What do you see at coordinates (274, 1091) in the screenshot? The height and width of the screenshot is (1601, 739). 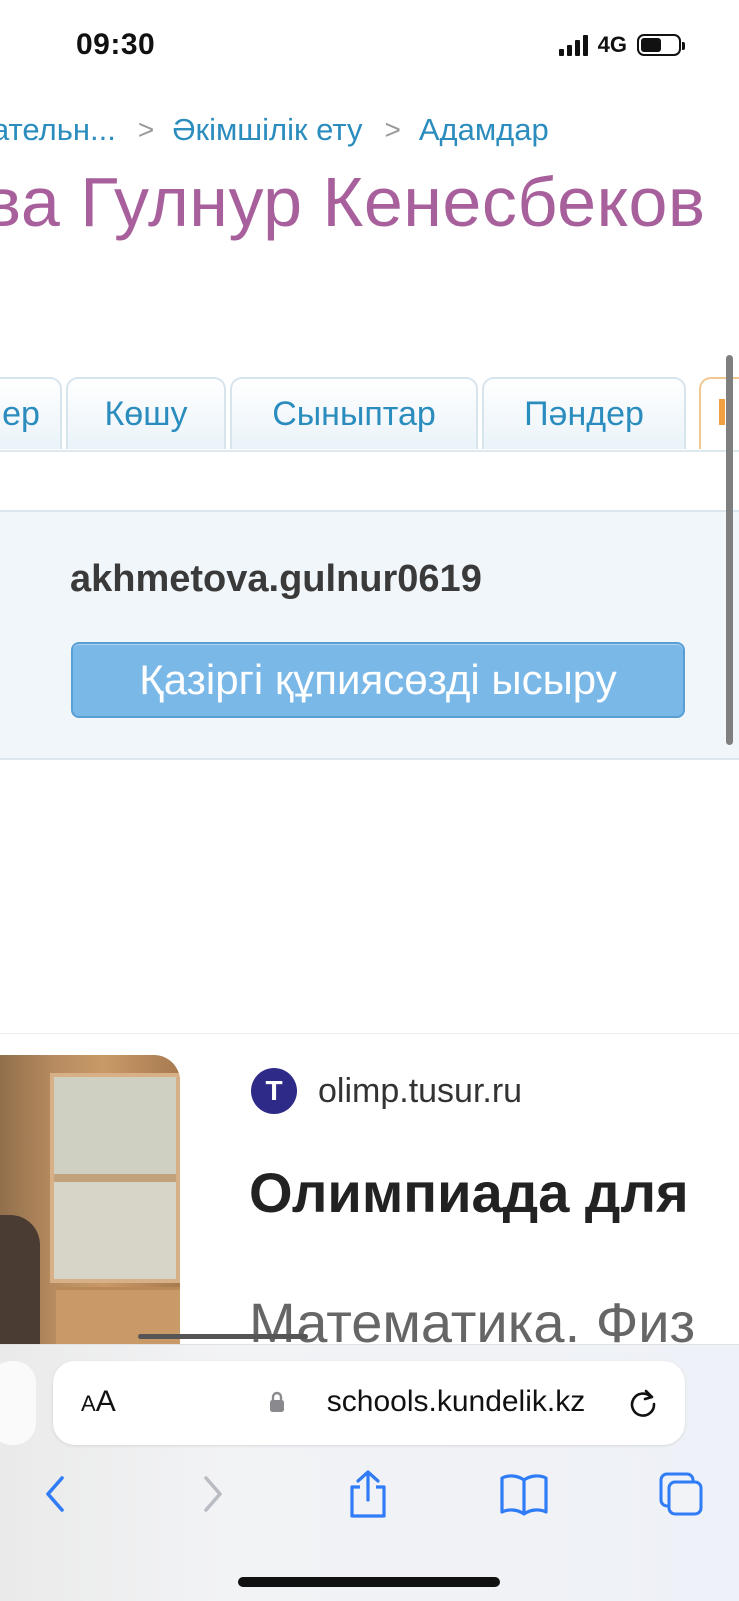 I see `ad-logo-icon: T` at bounding box center [274, 1091].